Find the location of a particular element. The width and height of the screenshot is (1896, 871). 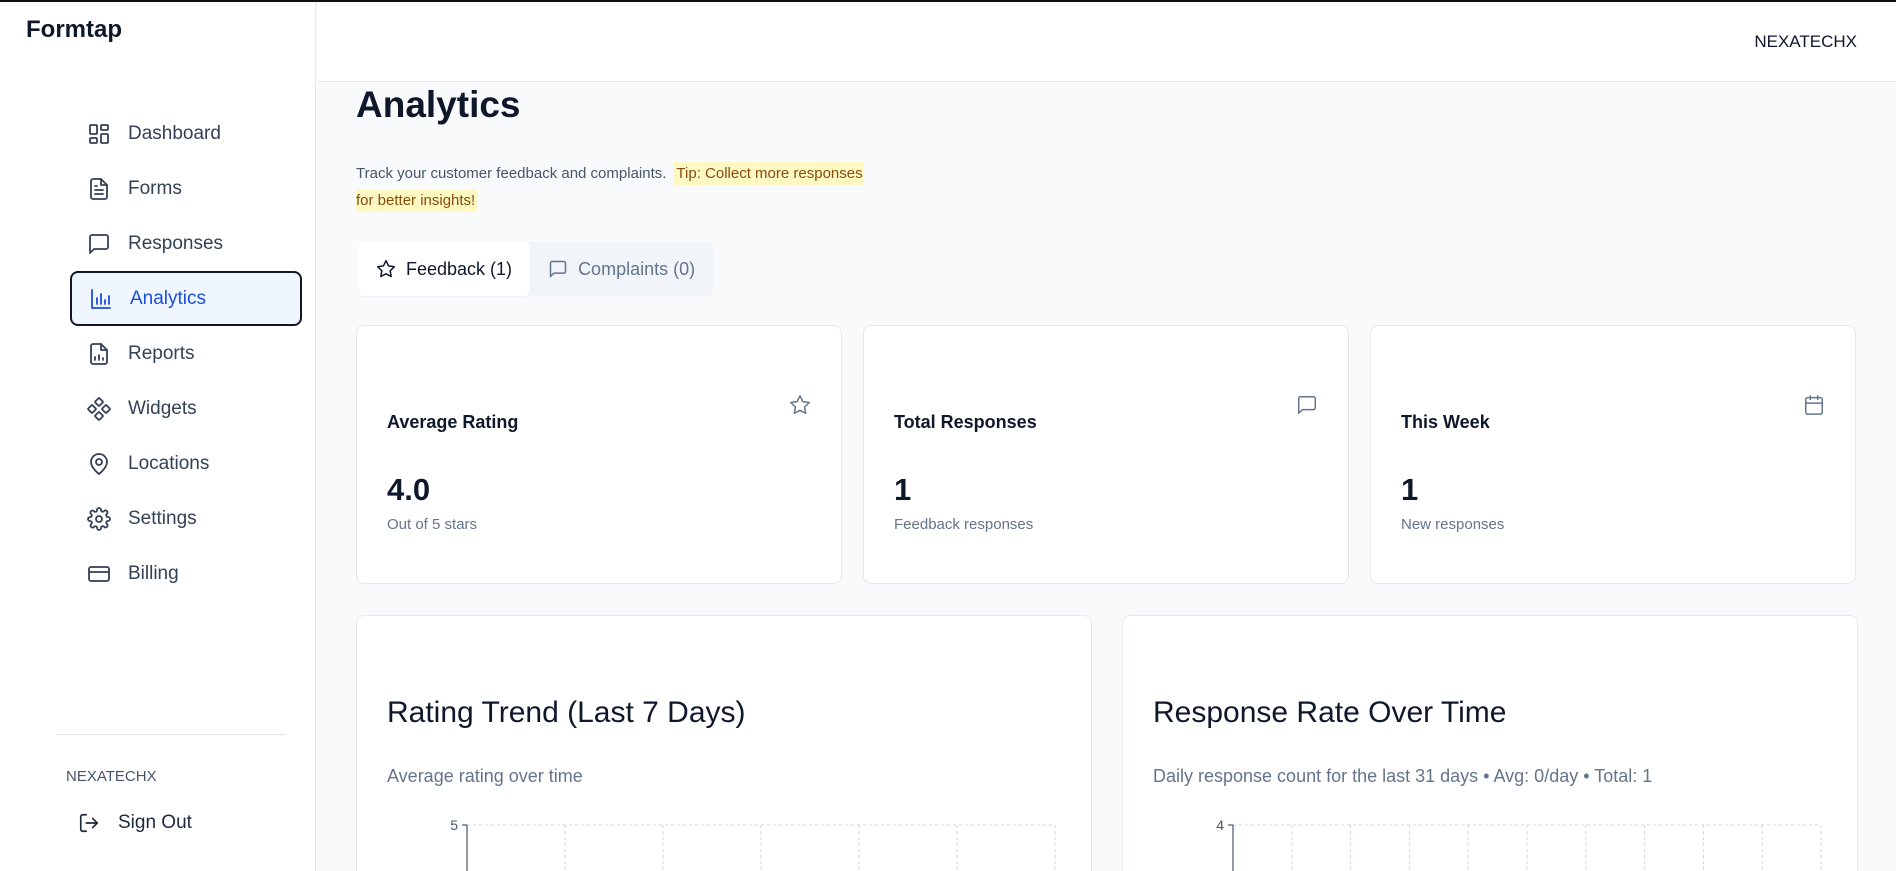

sidebar-item-label: Billing is located at coordinates (153, 573).